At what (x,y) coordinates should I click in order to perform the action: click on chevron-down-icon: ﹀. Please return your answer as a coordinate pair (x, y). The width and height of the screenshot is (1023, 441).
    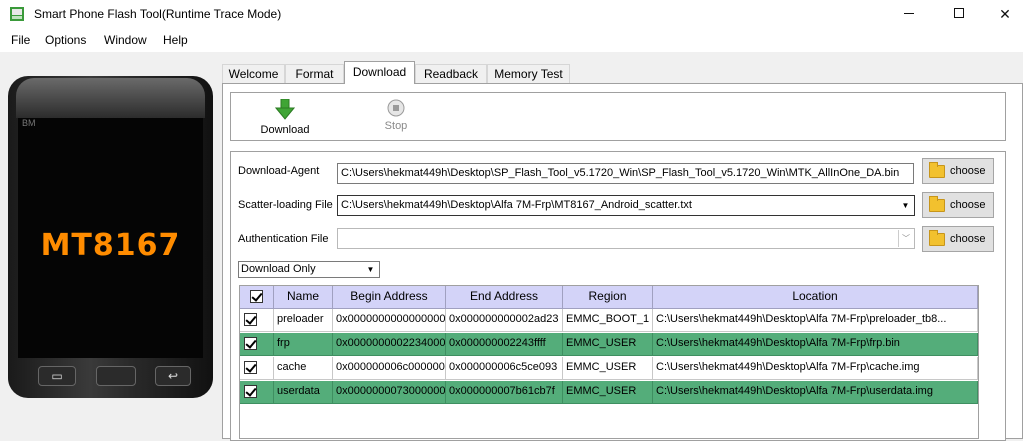
    Looking at the image, I should click on (905, 238).